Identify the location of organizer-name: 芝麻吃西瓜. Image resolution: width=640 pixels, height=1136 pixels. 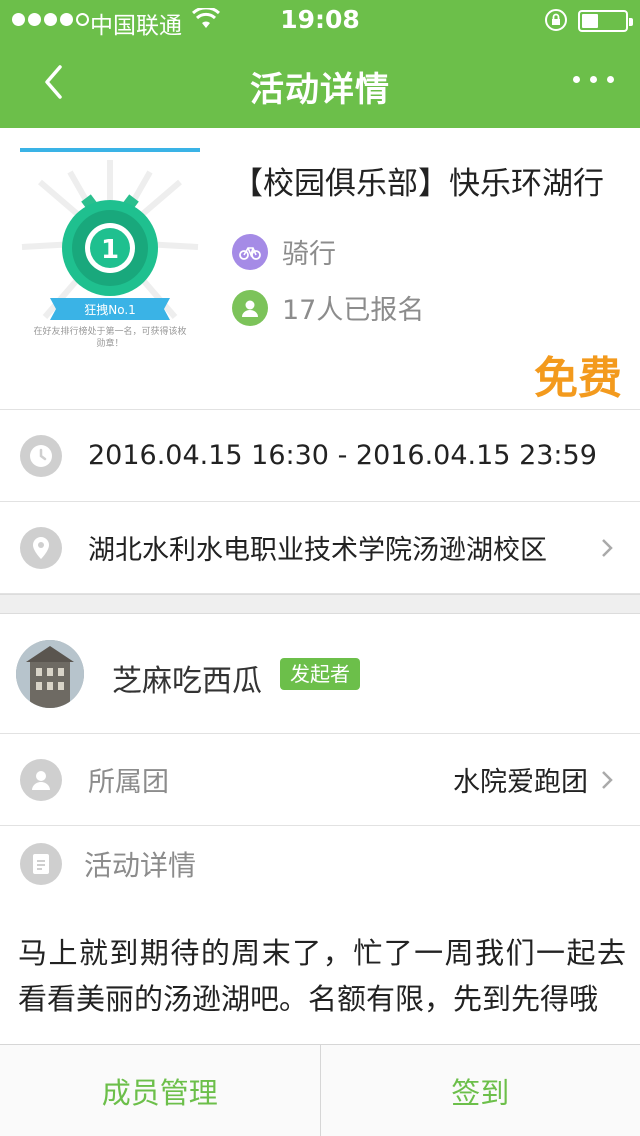
(187, 681).